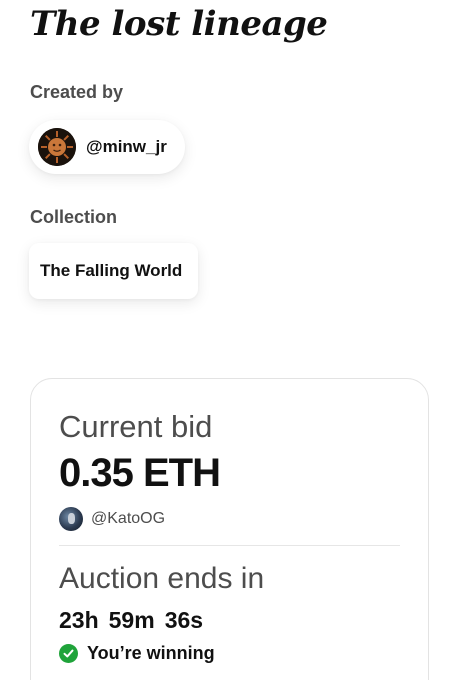 The width and height of the screenshot is (459, 680). What do you see at coordinates (77, 92) in the screenshot?
I see `created-by-label: Created by` at bounding box center [77, 92].